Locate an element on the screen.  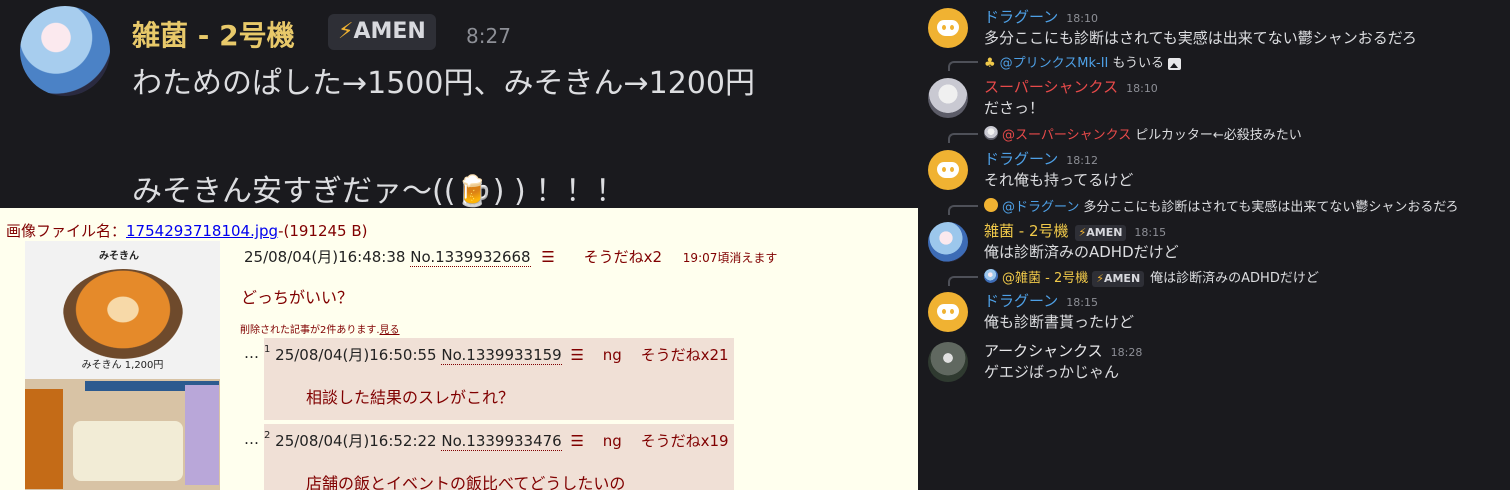
reply-mention: @スーパーシャンクス is located at coordinates (1066, 135).